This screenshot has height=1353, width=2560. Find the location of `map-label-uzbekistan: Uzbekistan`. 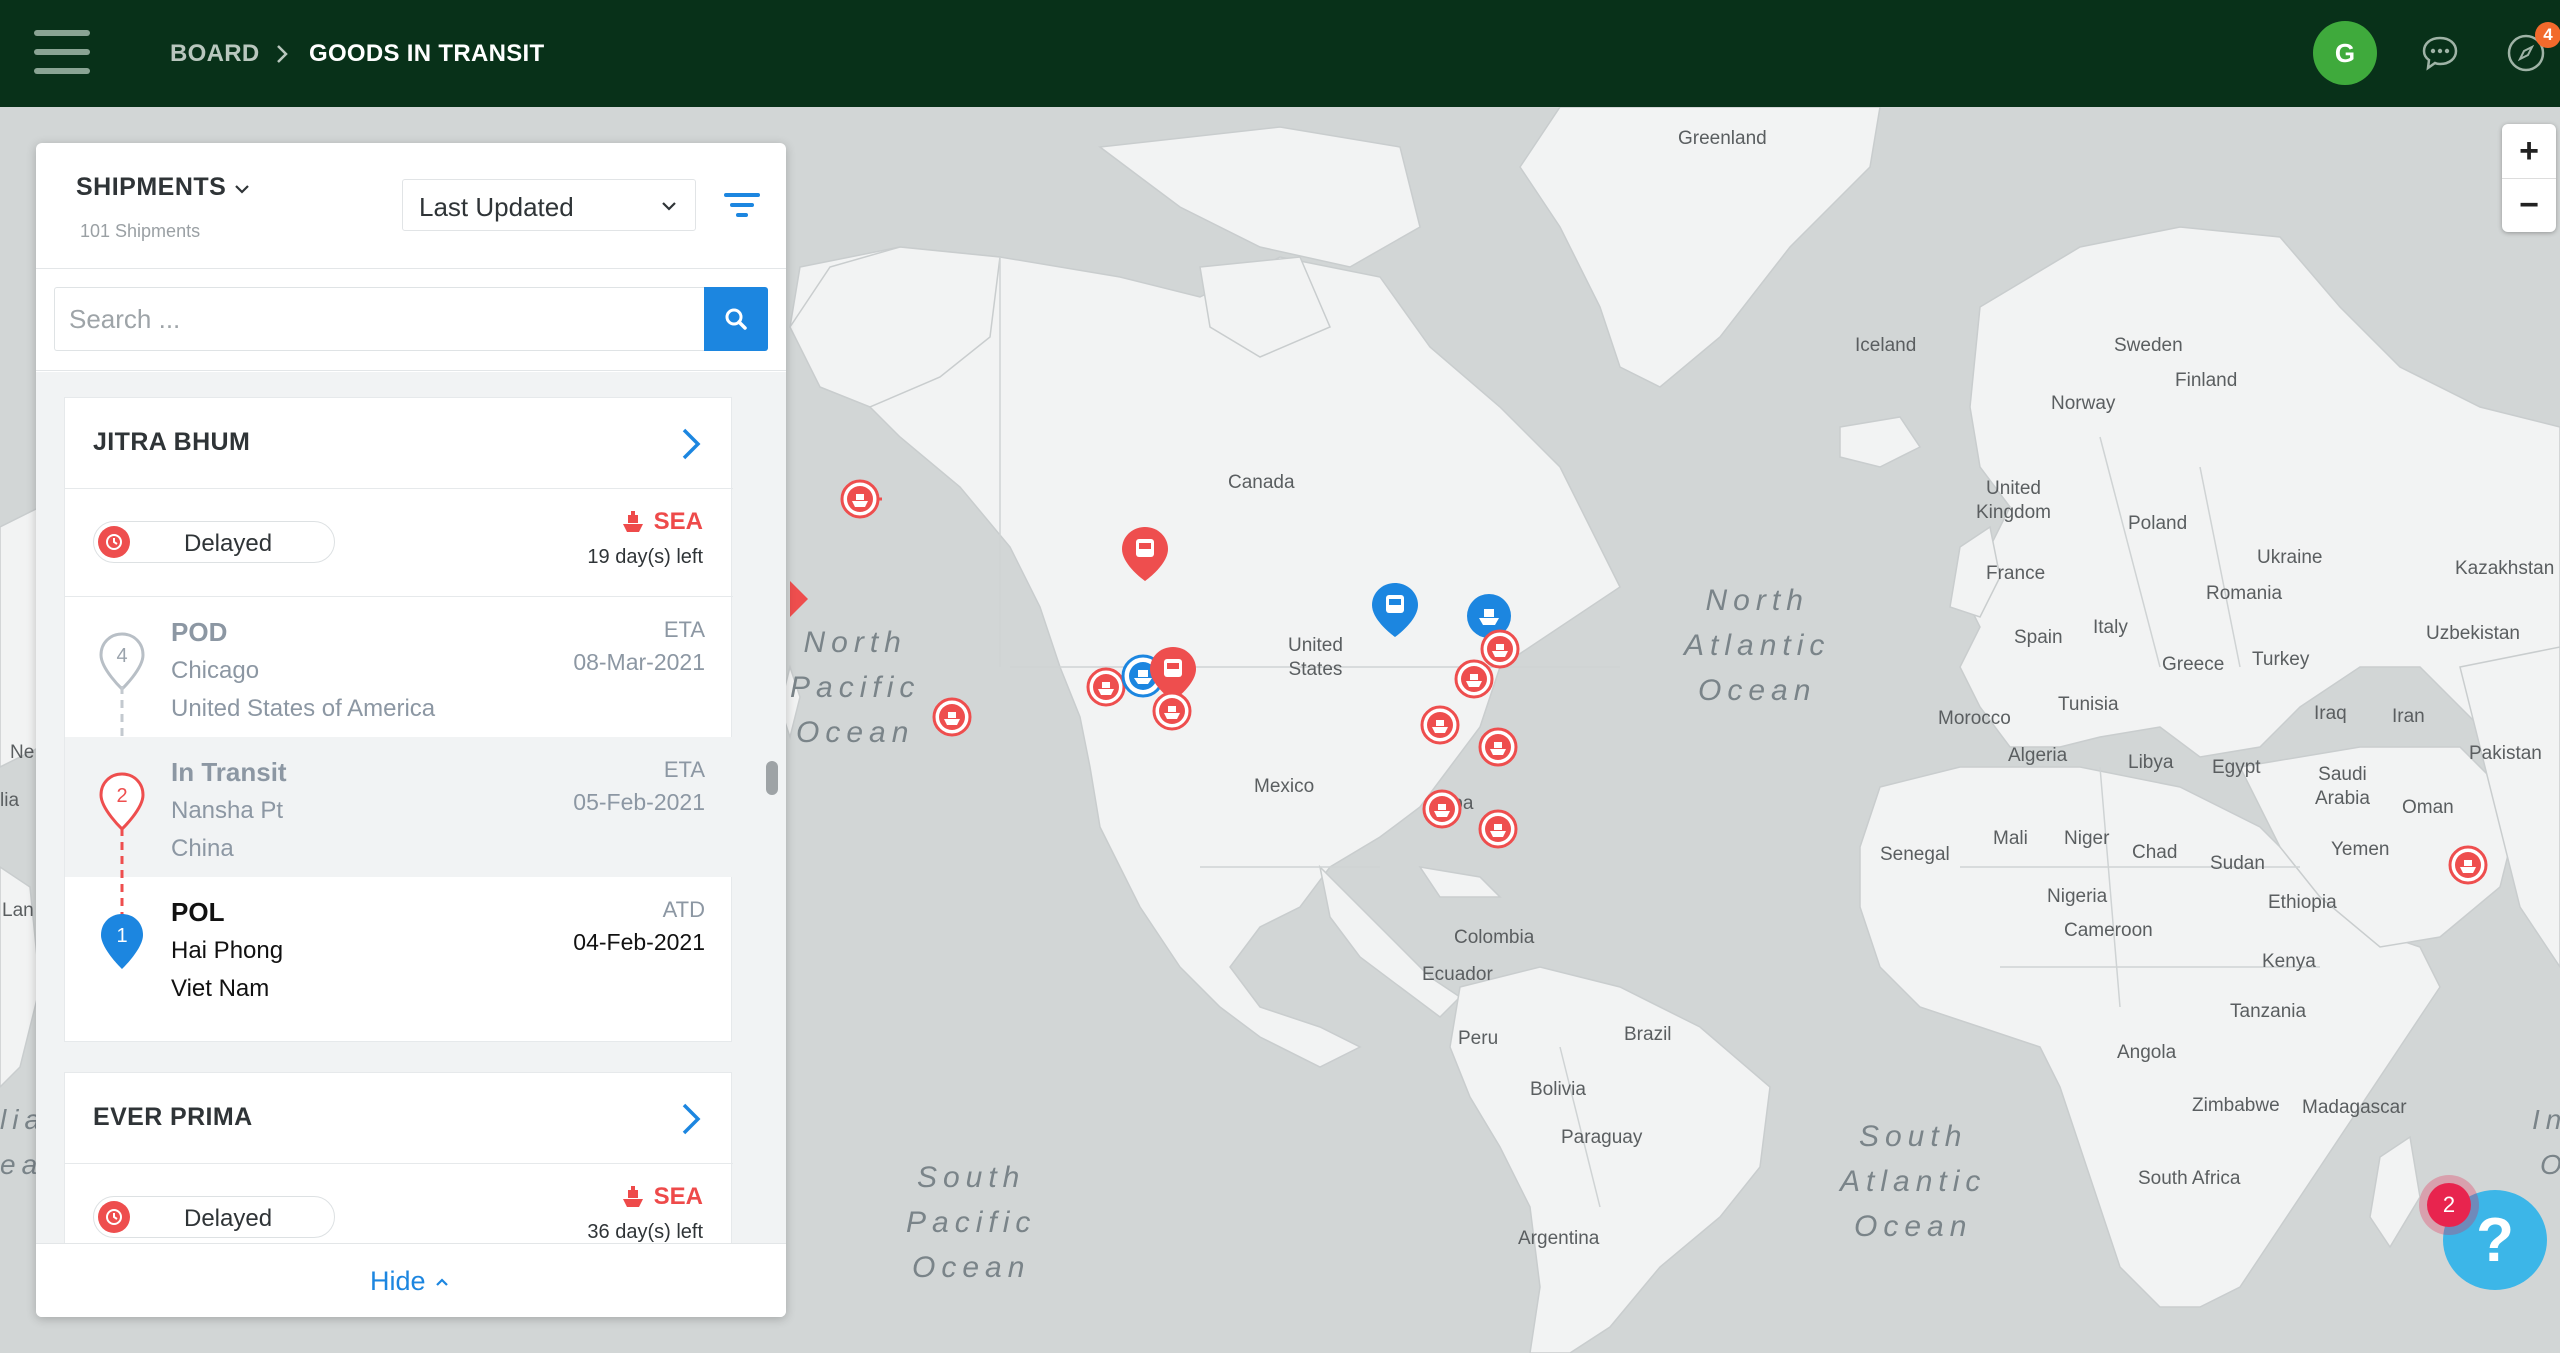

map-label-uzbekistan: Uzbekistan is located at coordinates (2473, 633).